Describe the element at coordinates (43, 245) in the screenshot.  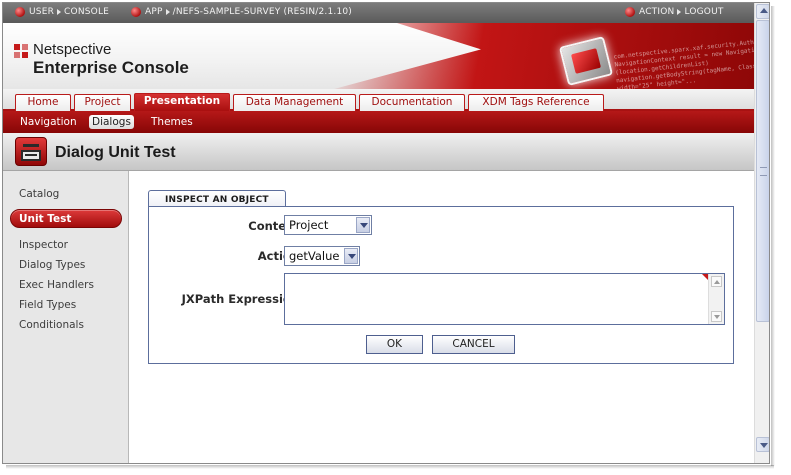
I see `sidebar-item-inspector: Inspector` at that location.